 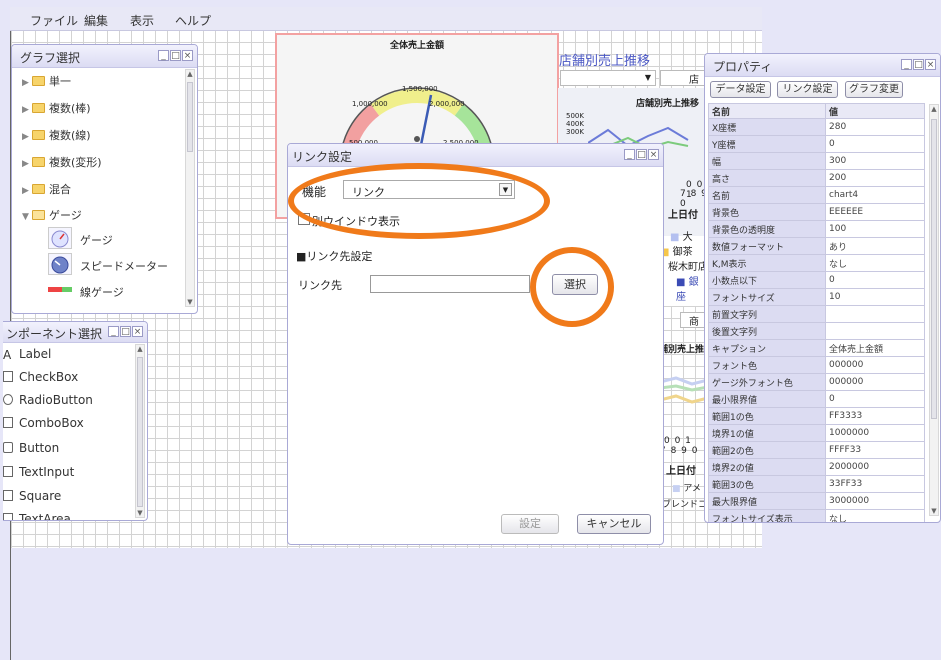 What do you see at coordinates (875, 263) in the screenshot?
I see `property-value: なし` at bounding box center [875, 263].